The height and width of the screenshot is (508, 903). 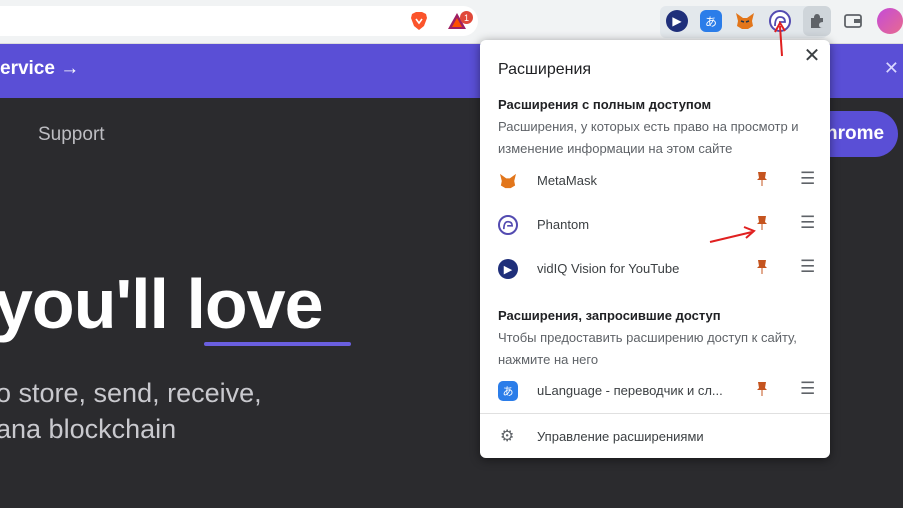 What do you see at coordinates (162, 304) in the screenshot?
I see `hero-heading: you'll love` at bounding box center [162, 304].